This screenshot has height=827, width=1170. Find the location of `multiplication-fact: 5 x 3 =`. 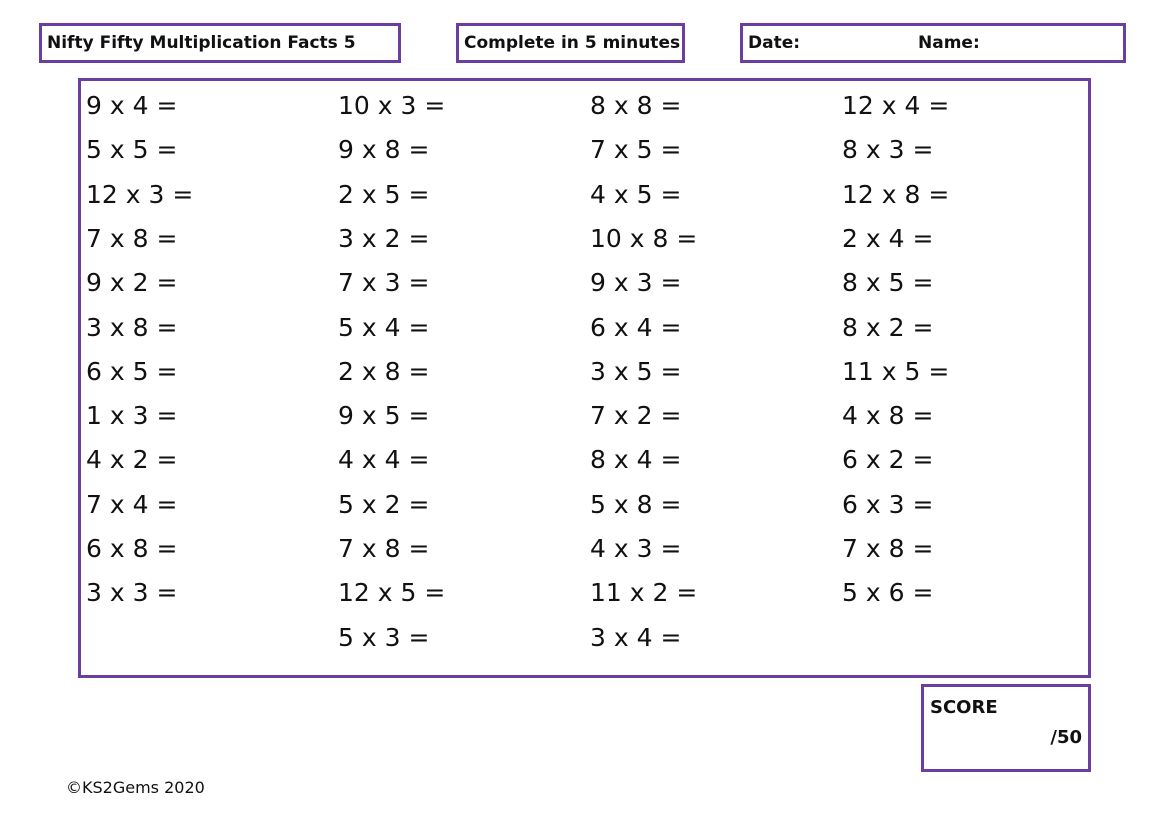

multiplication-fact: 5 x 3 = is located at coordinates (384, 637).